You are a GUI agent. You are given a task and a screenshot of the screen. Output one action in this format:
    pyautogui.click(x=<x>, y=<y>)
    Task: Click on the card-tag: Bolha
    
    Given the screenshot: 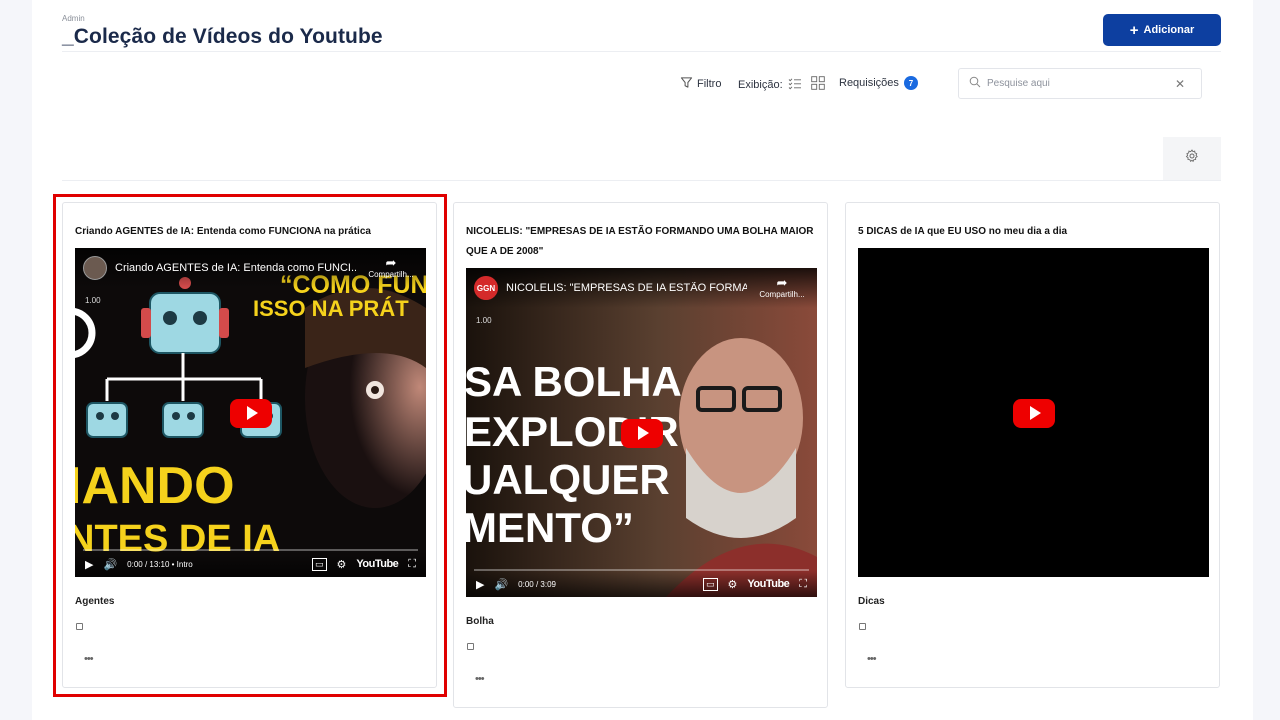 What is the action you would take?
    pyautogui.click(x=480, y=621)
    